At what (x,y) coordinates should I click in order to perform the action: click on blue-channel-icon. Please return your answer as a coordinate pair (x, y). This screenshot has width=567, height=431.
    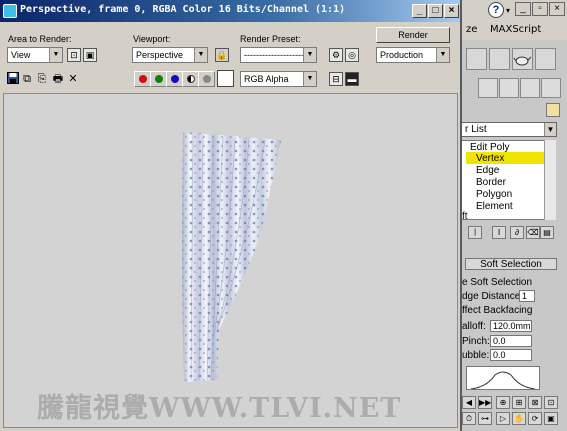
    Looking at the image, I should click on (175, 79).